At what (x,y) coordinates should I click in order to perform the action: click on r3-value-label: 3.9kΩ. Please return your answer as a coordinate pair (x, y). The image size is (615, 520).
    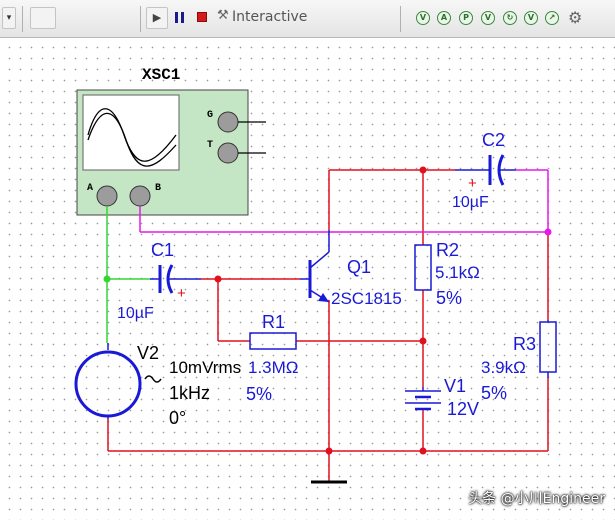
    Looking at the image, I should click on (503, 367).